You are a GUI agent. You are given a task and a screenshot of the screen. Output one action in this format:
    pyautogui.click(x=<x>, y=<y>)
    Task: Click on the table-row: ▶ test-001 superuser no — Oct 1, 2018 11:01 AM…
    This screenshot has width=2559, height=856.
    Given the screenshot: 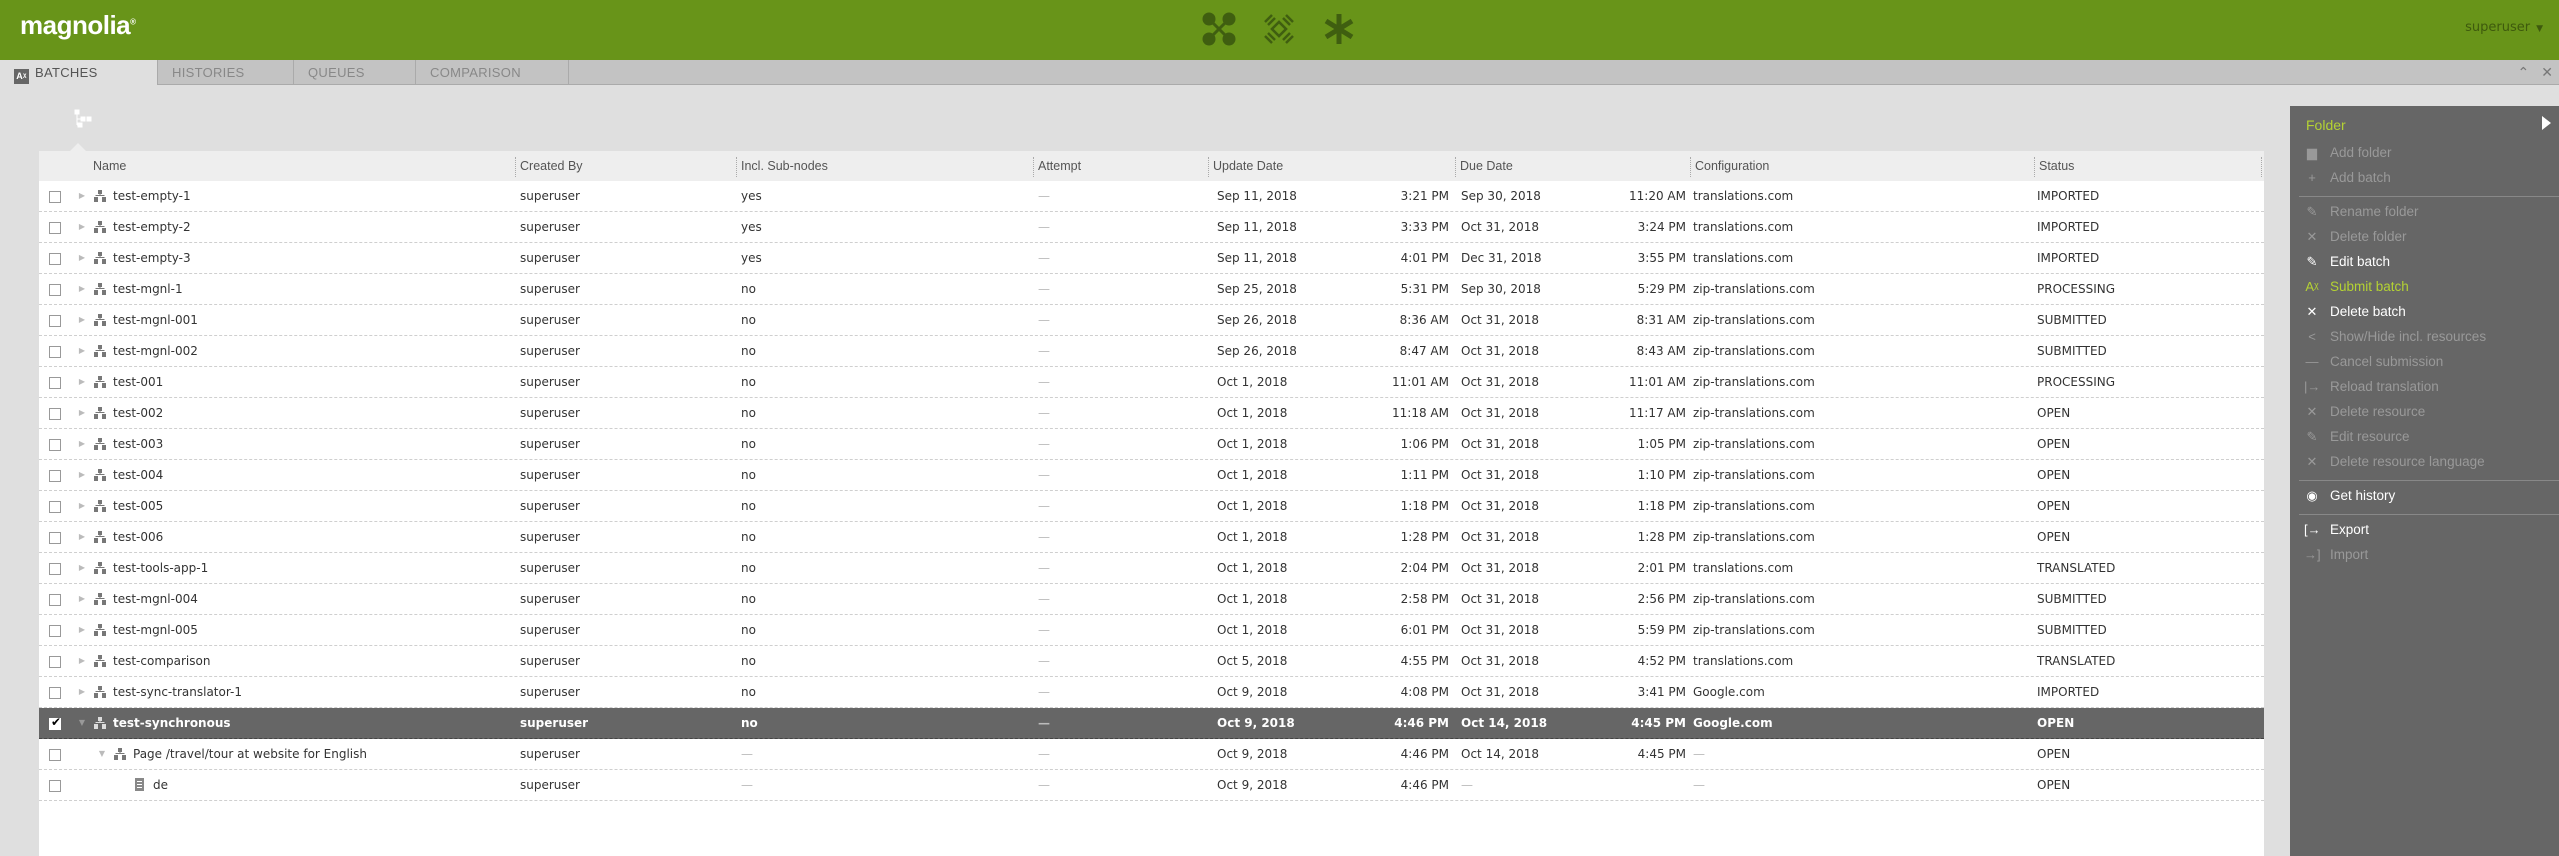 What is the action you would take?
    pyautogui.click(x=1151, y=382)
    